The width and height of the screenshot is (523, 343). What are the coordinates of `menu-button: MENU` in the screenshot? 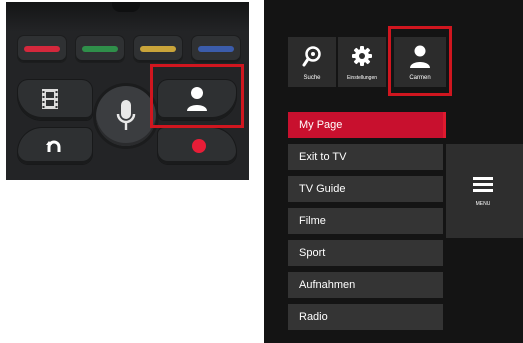 It's located at (484, 191).